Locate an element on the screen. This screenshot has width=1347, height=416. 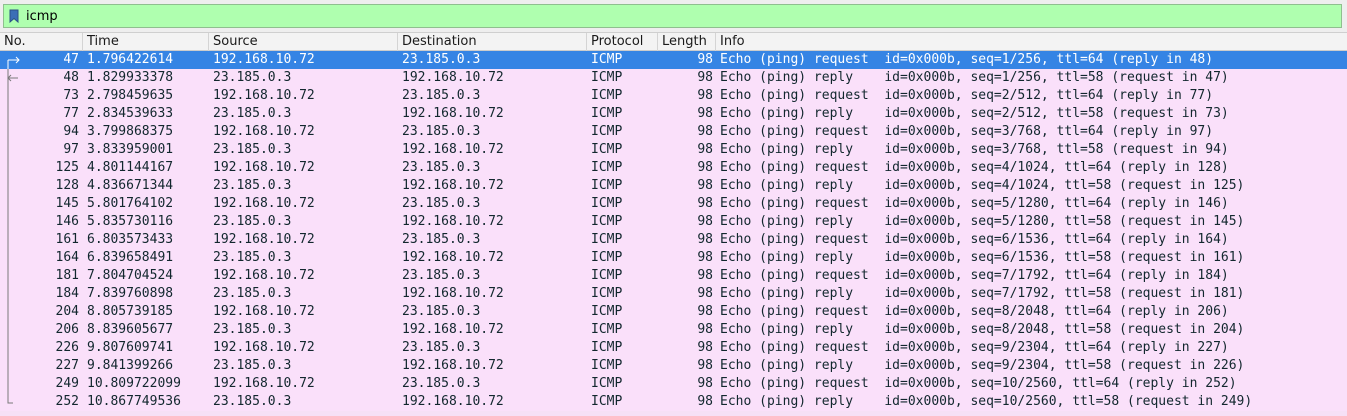
cell-time: 4.801144167 is located at coordinates (130, 167).